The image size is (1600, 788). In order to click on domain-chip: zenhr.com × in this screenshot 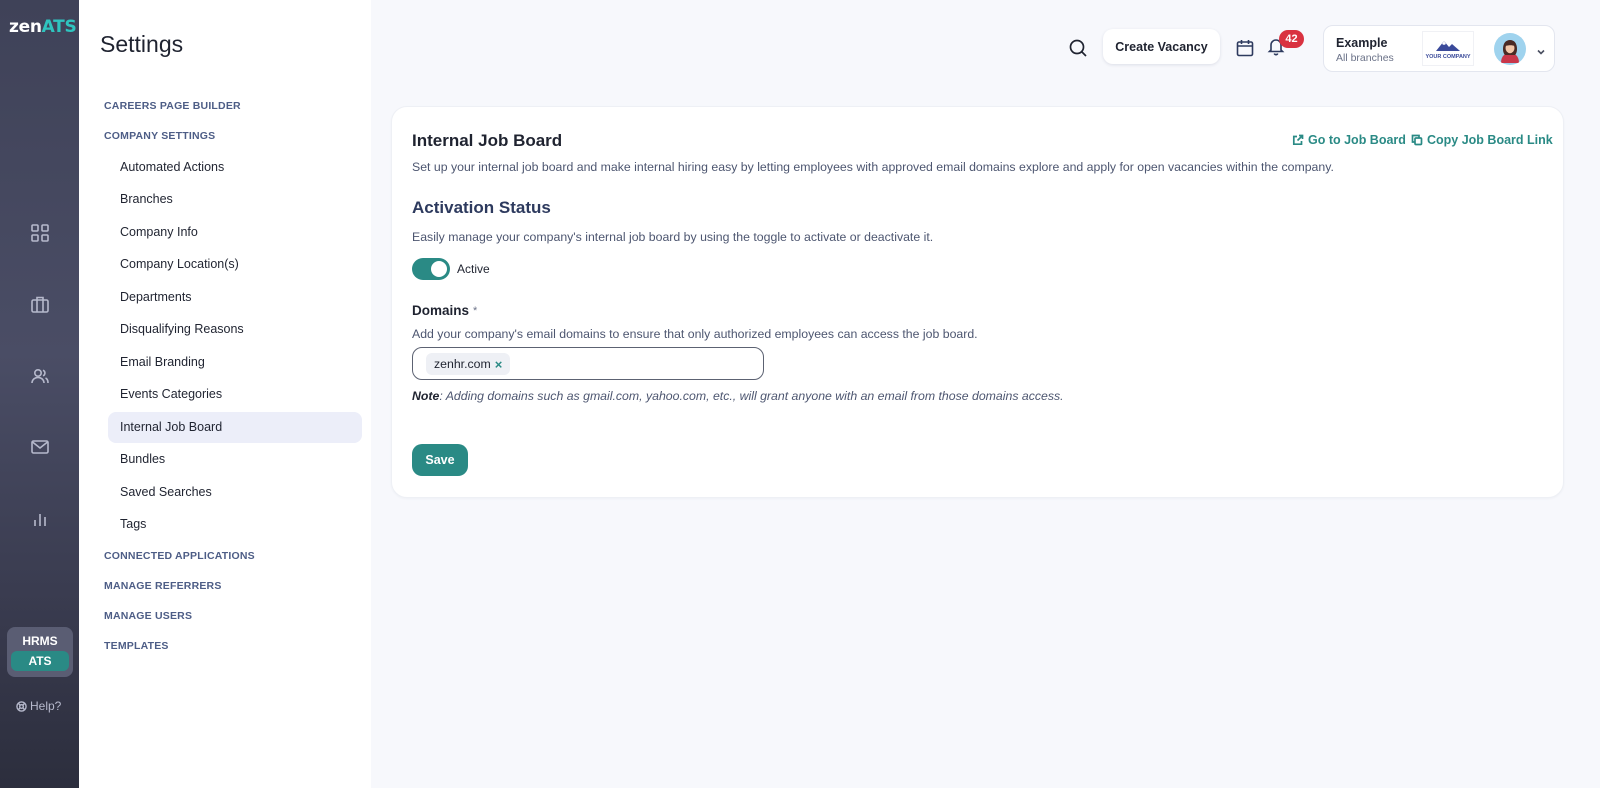, I will do `click(468, 364)`.